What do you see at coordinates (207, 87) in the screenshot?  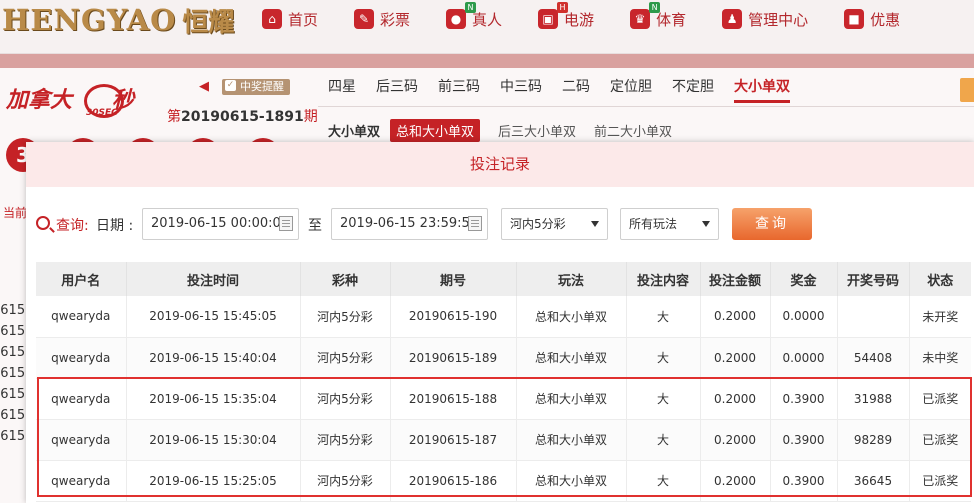 I see `sound-icon: ◀` at bounding box center [207, 87].